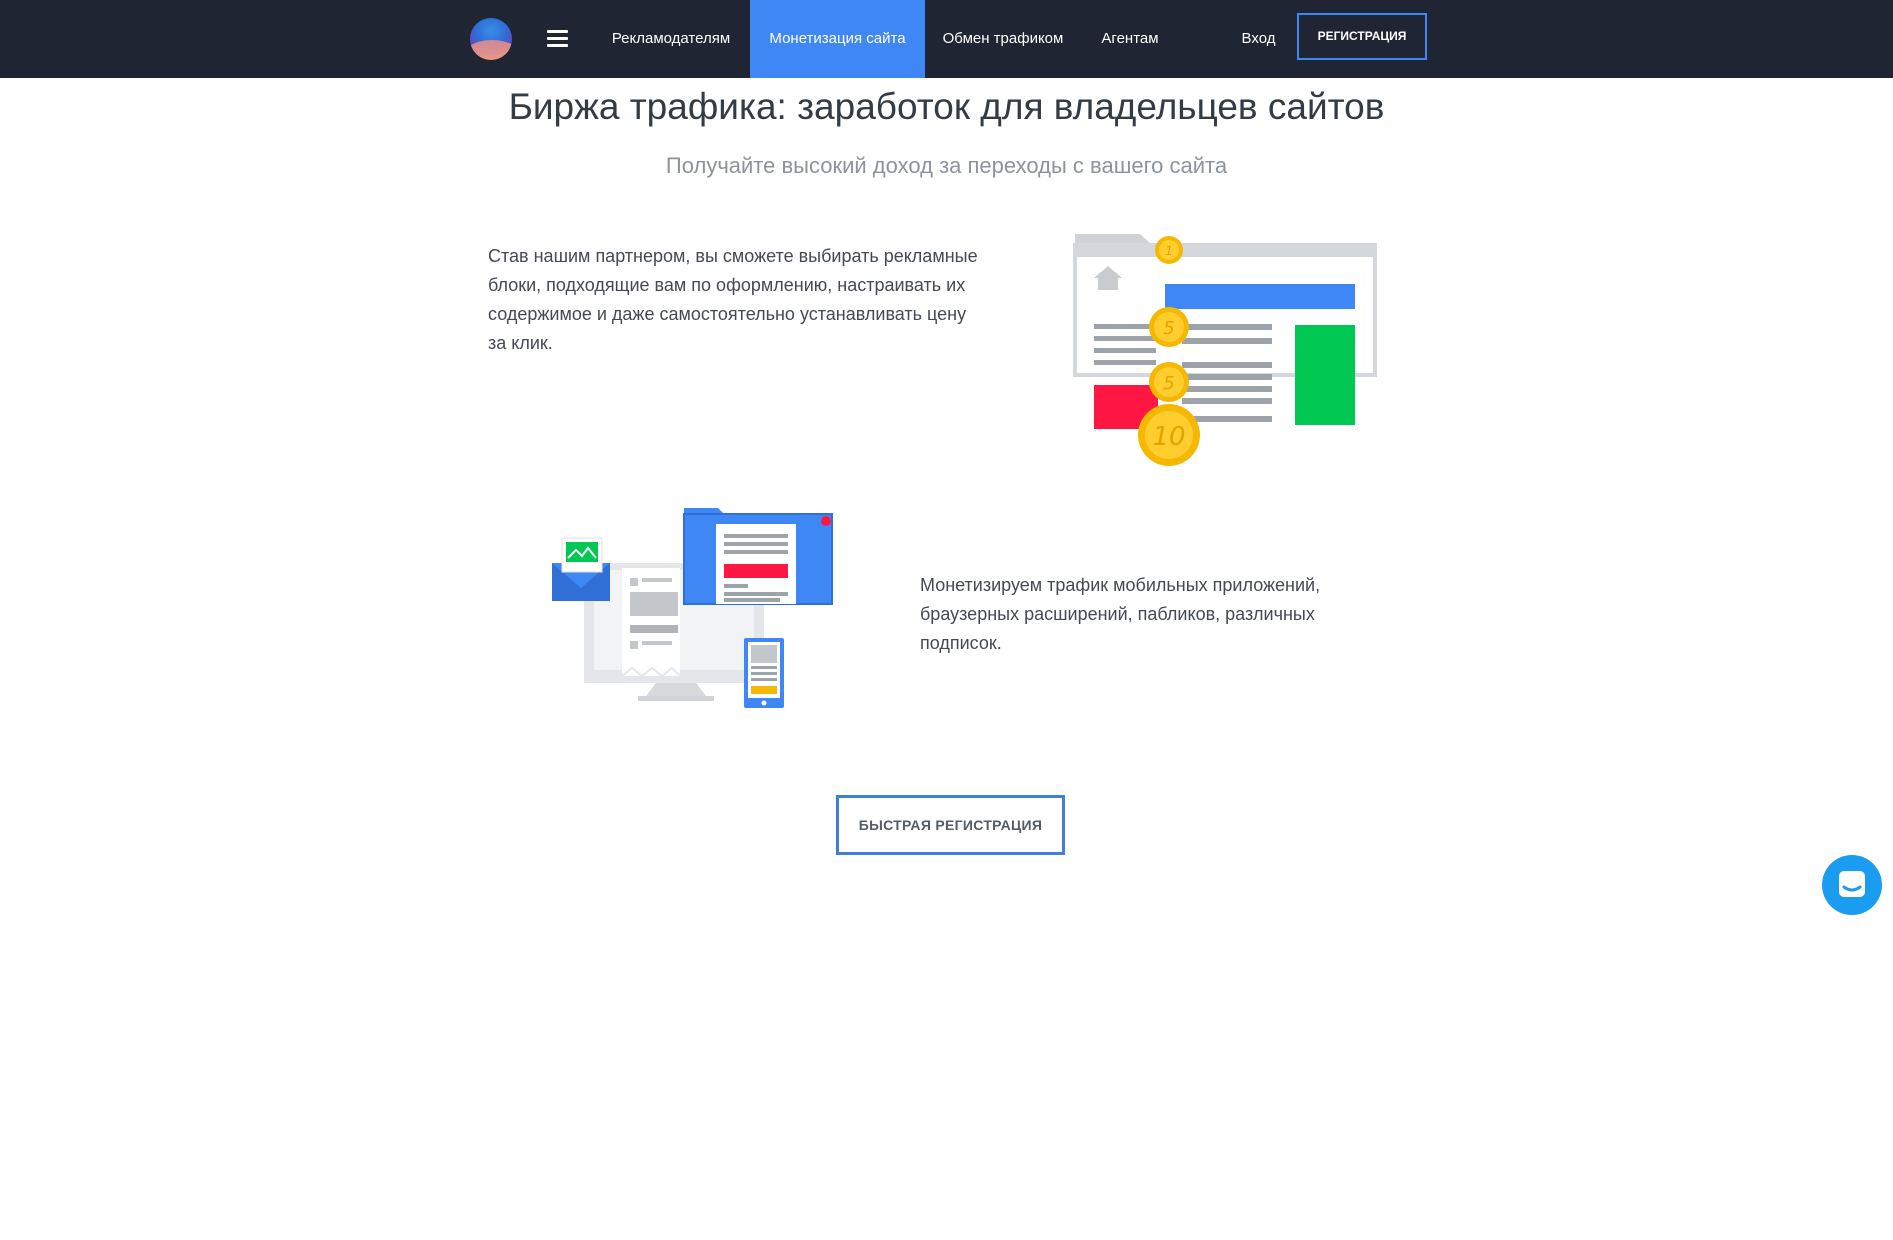 The width and height of the screenshot is (1893, 1240). I want to click on chat-icon, so click(1852, 884).